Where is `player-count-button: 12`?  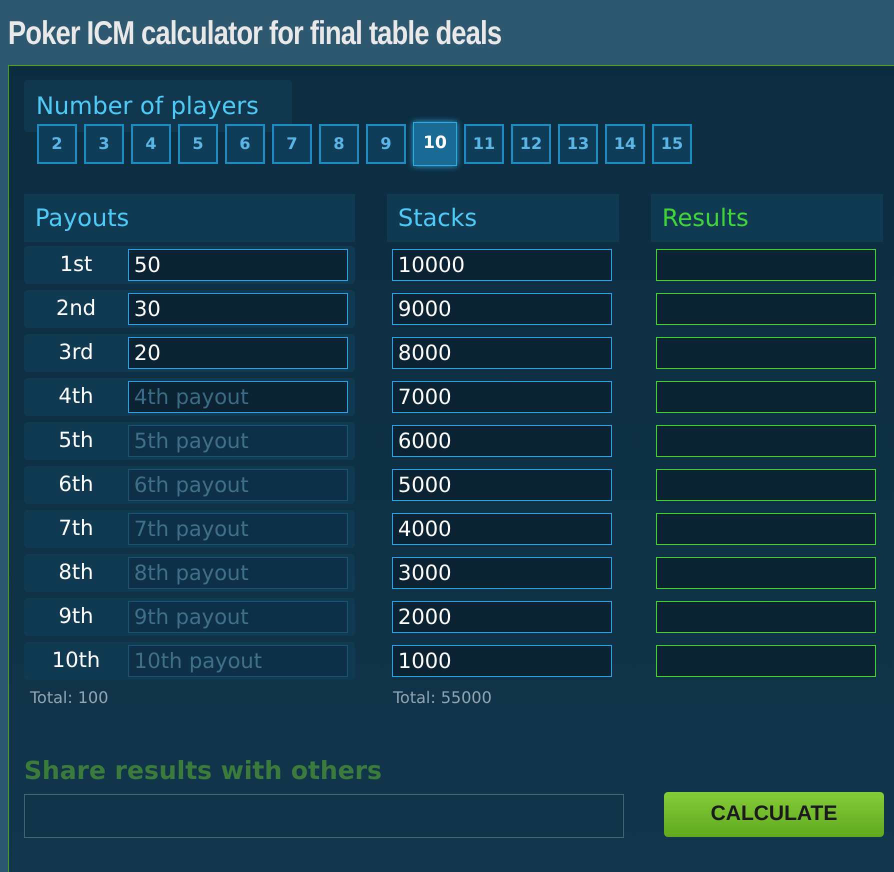
player-count-button: 12 is located at coordinates (531, 144).